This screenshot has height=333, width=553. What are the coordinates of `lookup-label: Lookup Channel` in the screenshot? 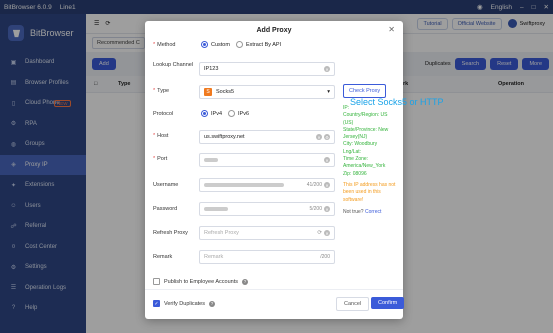 It's located at (173, 65).